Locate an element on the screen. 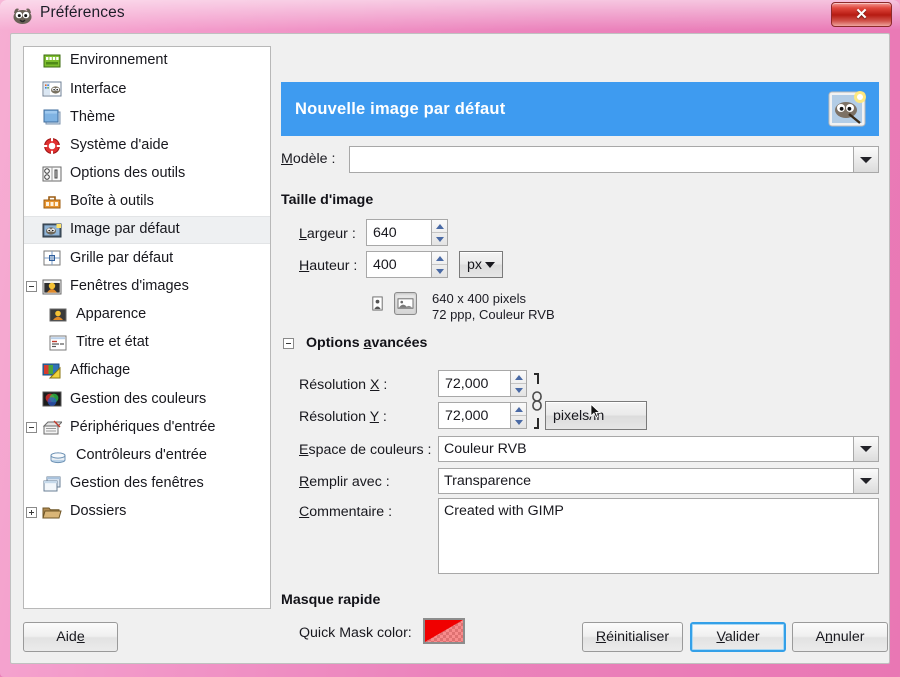  image-size-section-title: Taille d'image is located at coordinates (327, 200).